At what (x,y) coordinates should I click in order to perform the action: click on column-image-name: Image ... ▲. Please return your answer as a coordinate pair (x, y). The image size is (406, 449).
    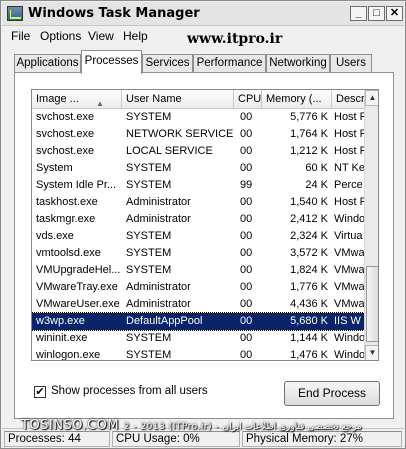
    Looking at the image, I should click on (77, 99).